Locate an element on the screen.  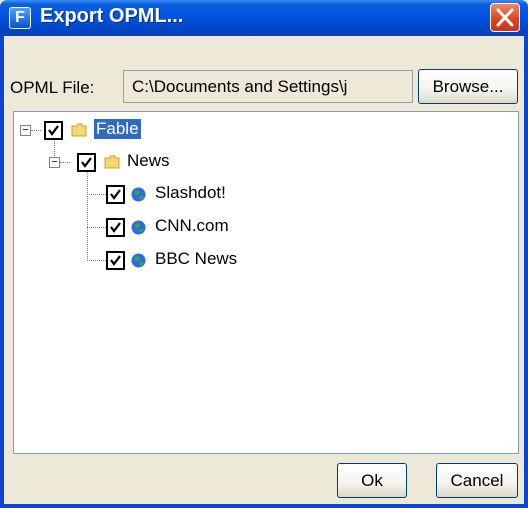
tree-node-label: BBC News is located at coordinates (196, 259).